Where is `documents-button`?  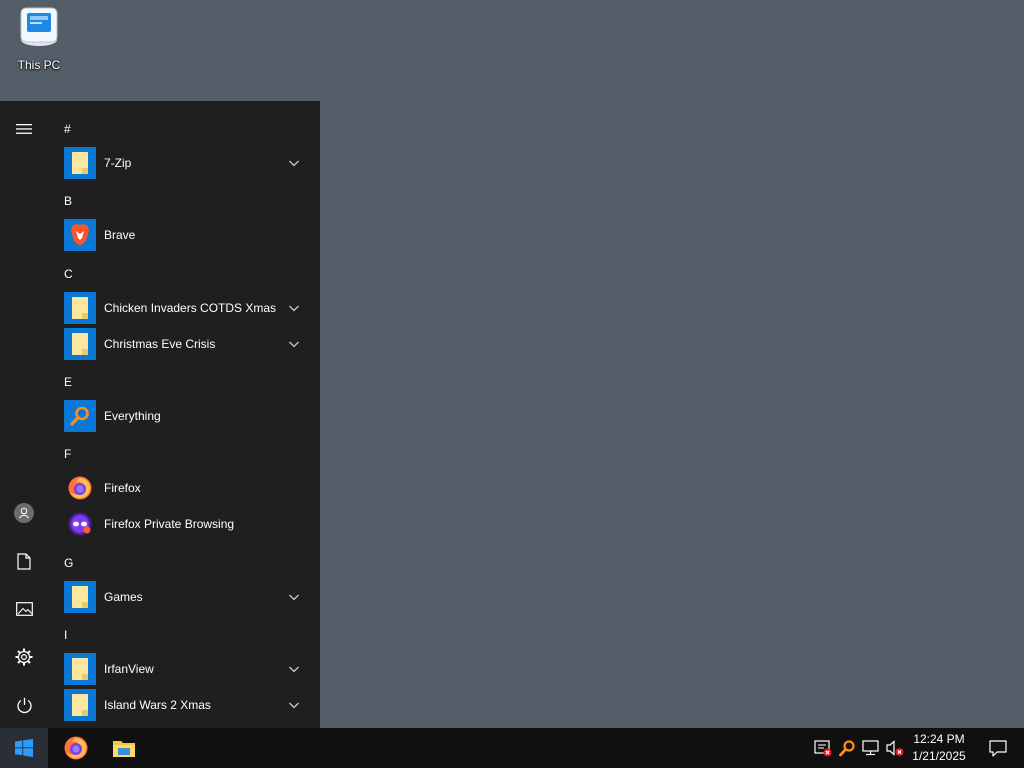
documents-button is located at coordinates (24, 561).